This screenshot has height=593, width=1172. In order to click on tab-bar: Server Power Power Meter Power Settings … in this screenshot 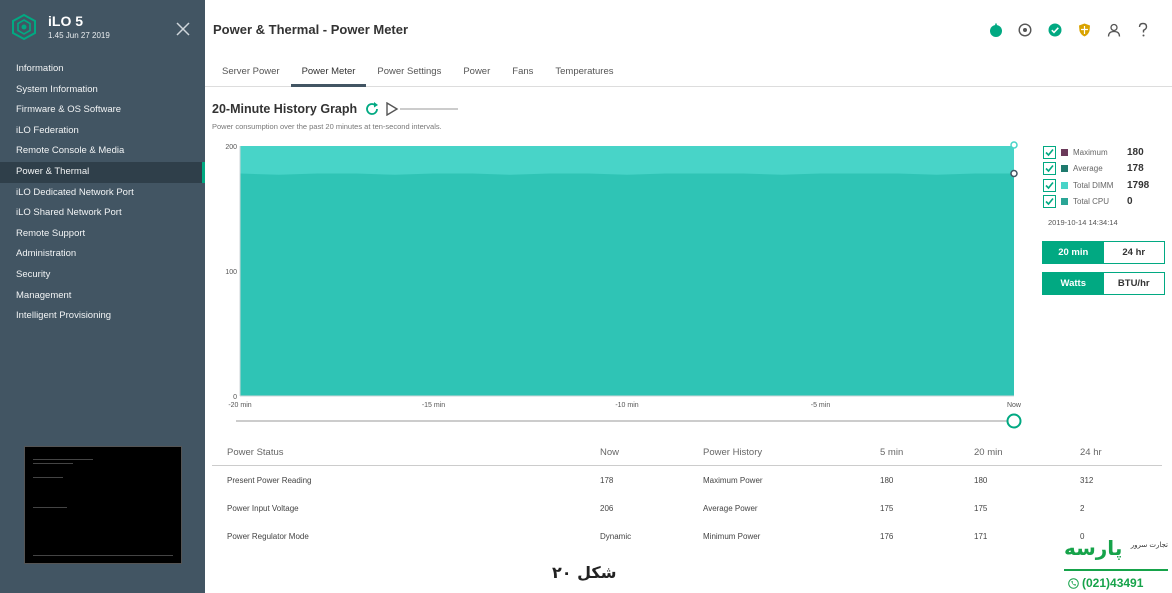, I will do `click(688, 73)`.